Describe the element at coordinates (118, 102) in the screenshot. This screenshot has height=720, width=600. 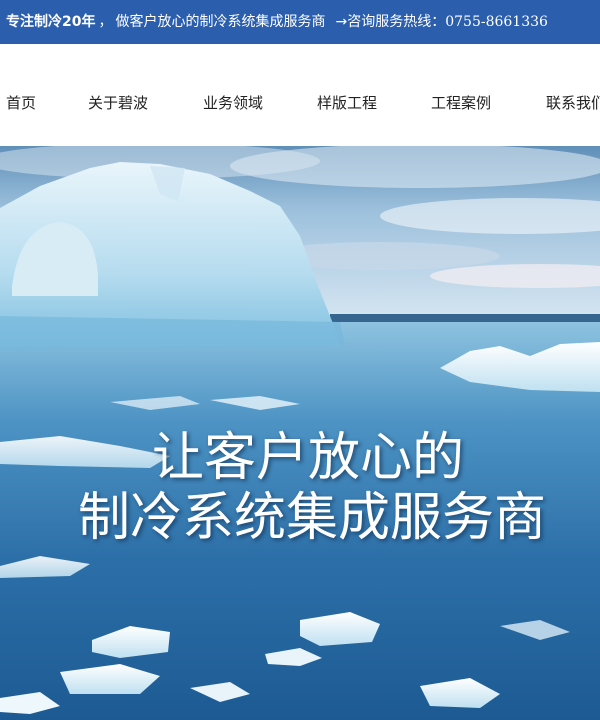
I see `nav-item-about: 关于碧波` at that location.